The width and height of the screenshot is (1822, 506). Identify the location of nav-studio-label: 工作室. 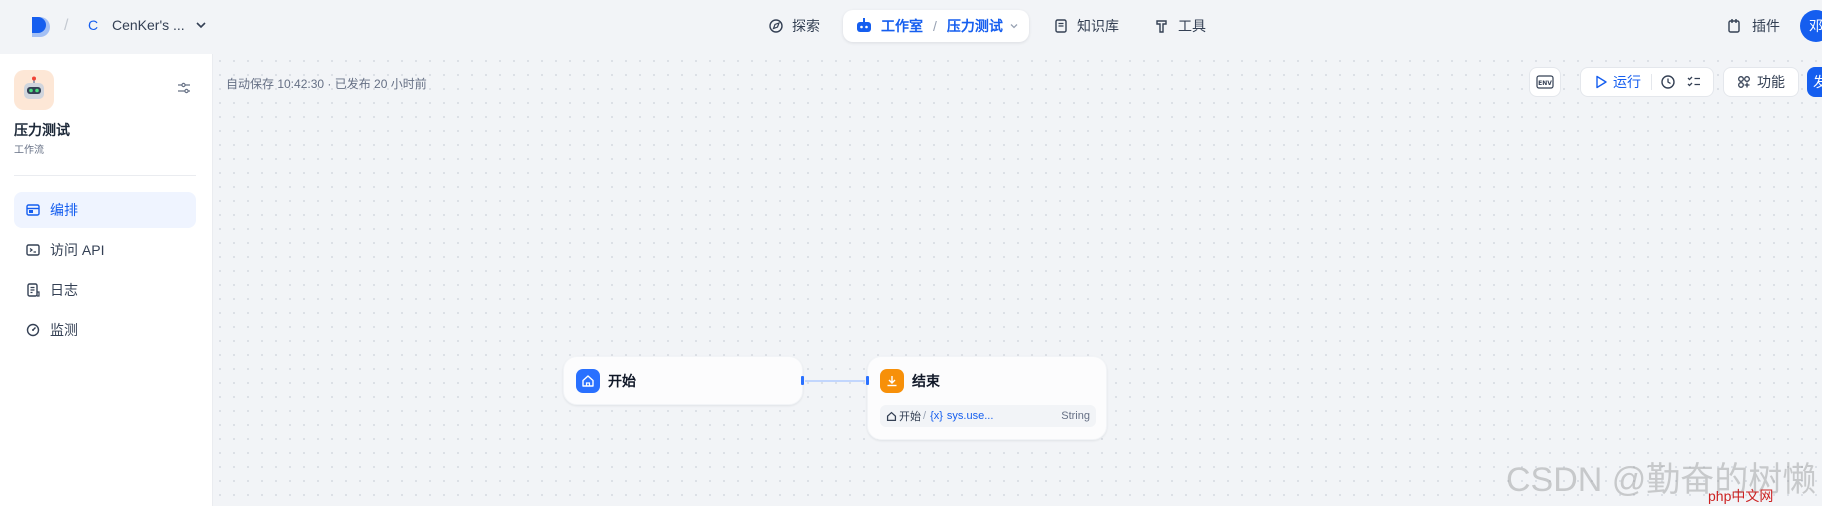
(902, 26).